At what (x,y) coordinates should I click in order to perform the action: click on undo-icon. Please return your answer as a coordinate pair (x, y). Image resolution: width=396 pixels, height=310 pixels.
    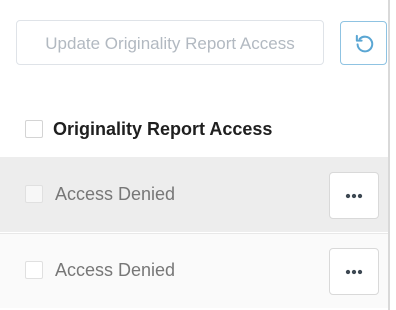
    Looking at the image, I should click on (364, 43).